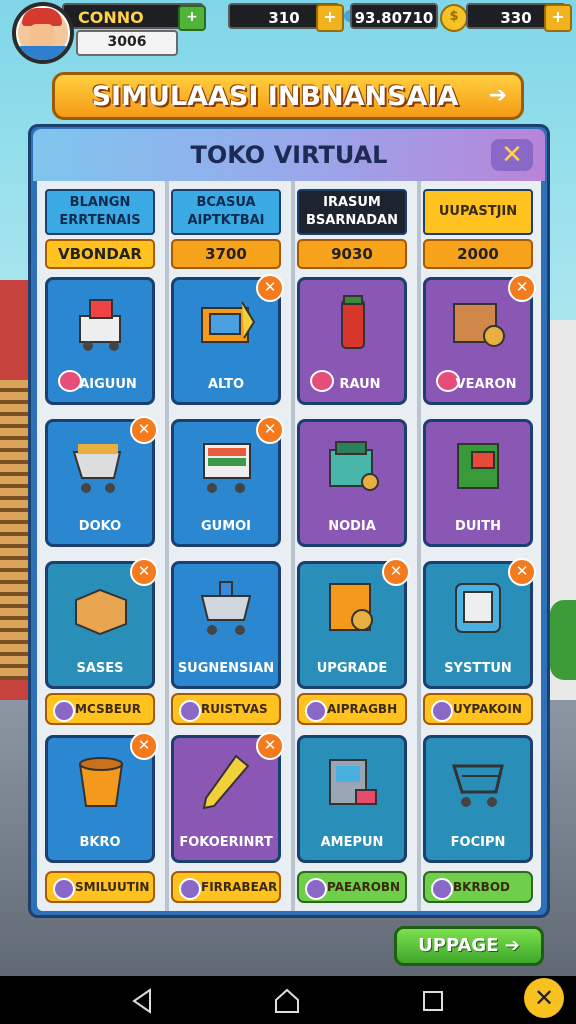 This screenshot has height=1024, width=576. Describe the element at coordinates (226, 668) in the screenshot. I see `item-label: SUGNENSIAN` at that location.